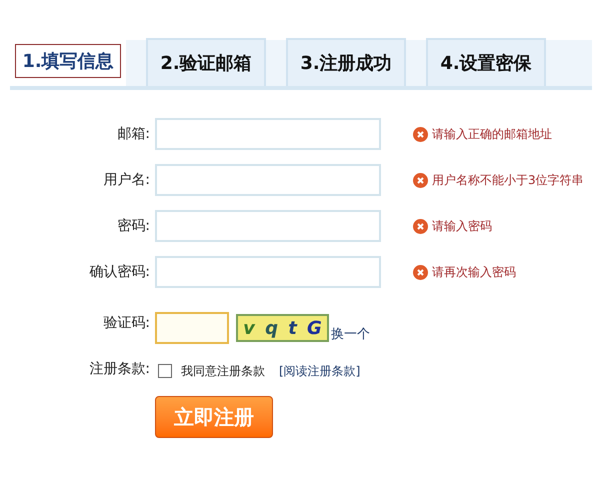  I want to click on field-label: 用户名:, so click(126, 180).